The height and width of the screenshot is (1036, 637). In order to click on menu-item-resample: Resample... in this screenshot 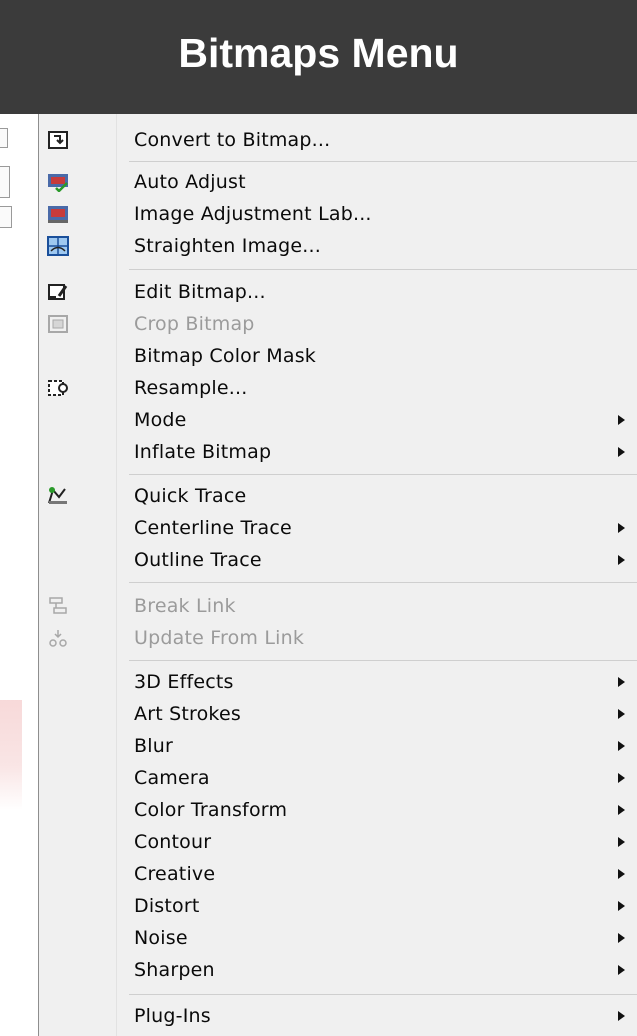, I will do `click(338, 388)`.